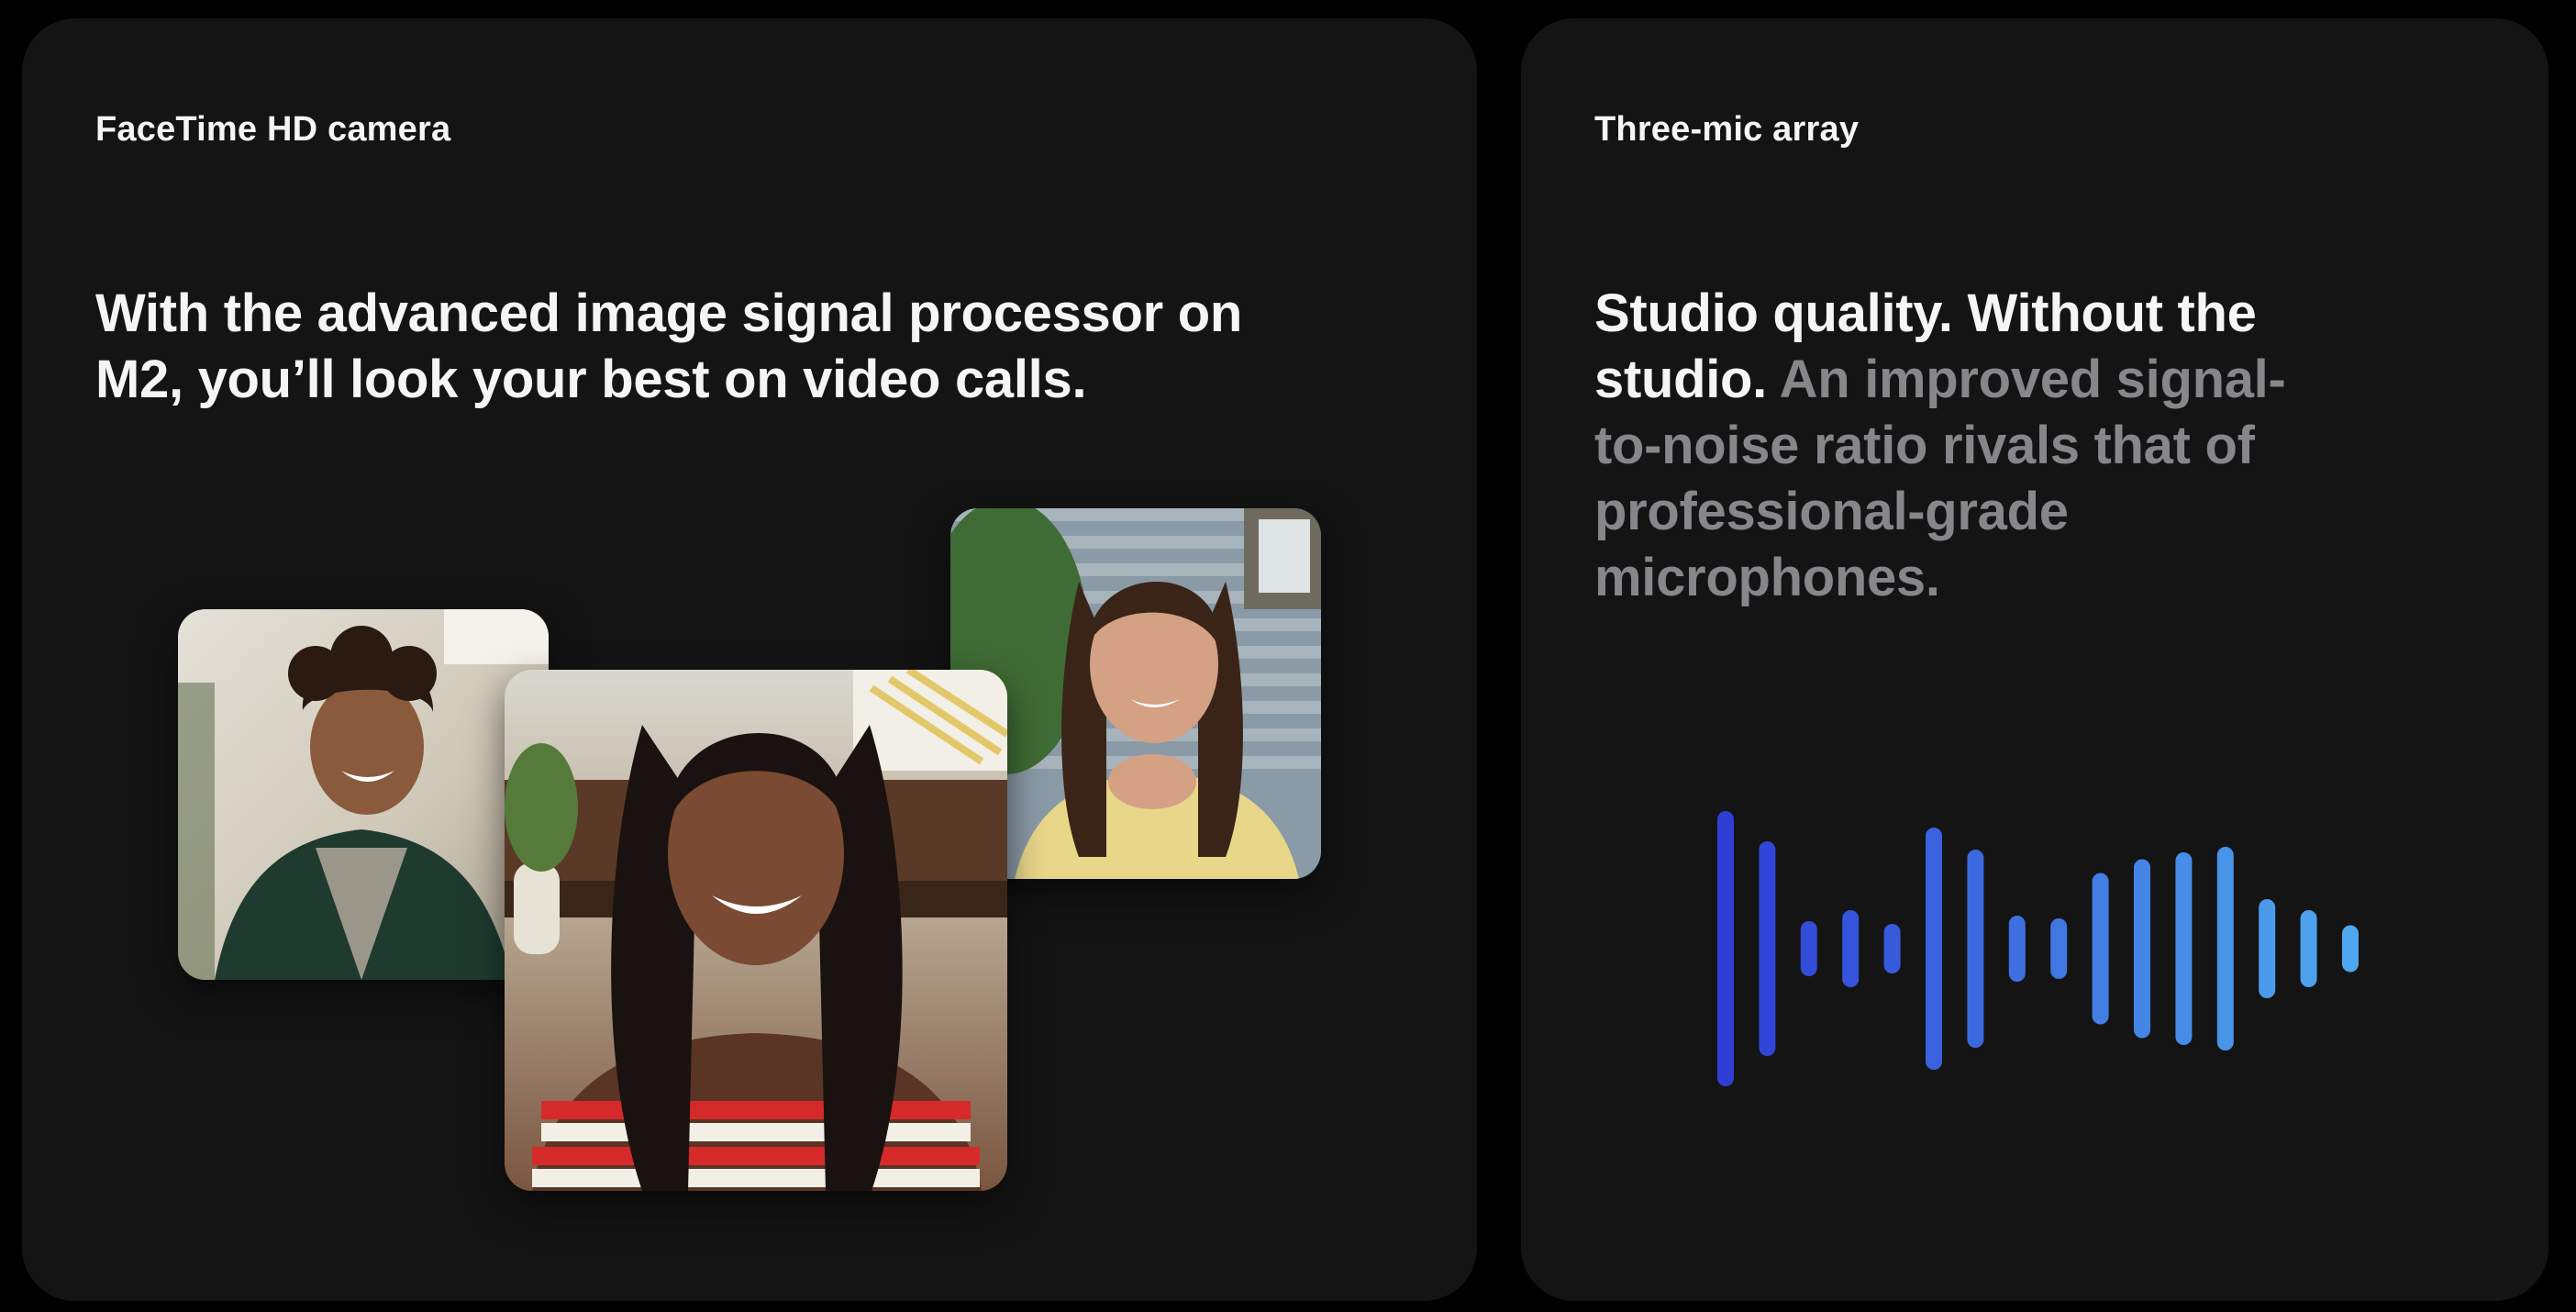 The height and width of the screenshot is (1312, 2576). I want to click on audio-waveform-icon, so click(2038, 948).